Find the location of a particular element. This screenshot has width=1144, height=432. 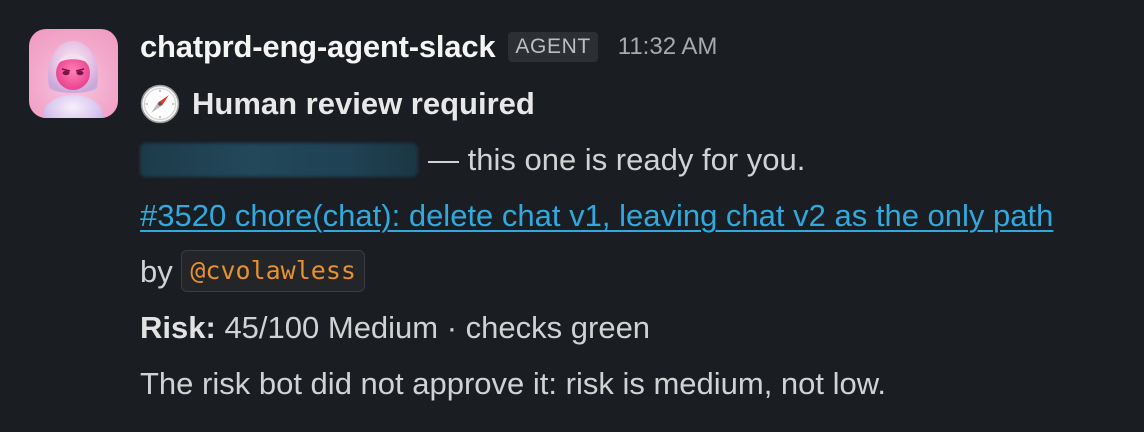

review-title: Human review required is located at coordinates (363, 103).